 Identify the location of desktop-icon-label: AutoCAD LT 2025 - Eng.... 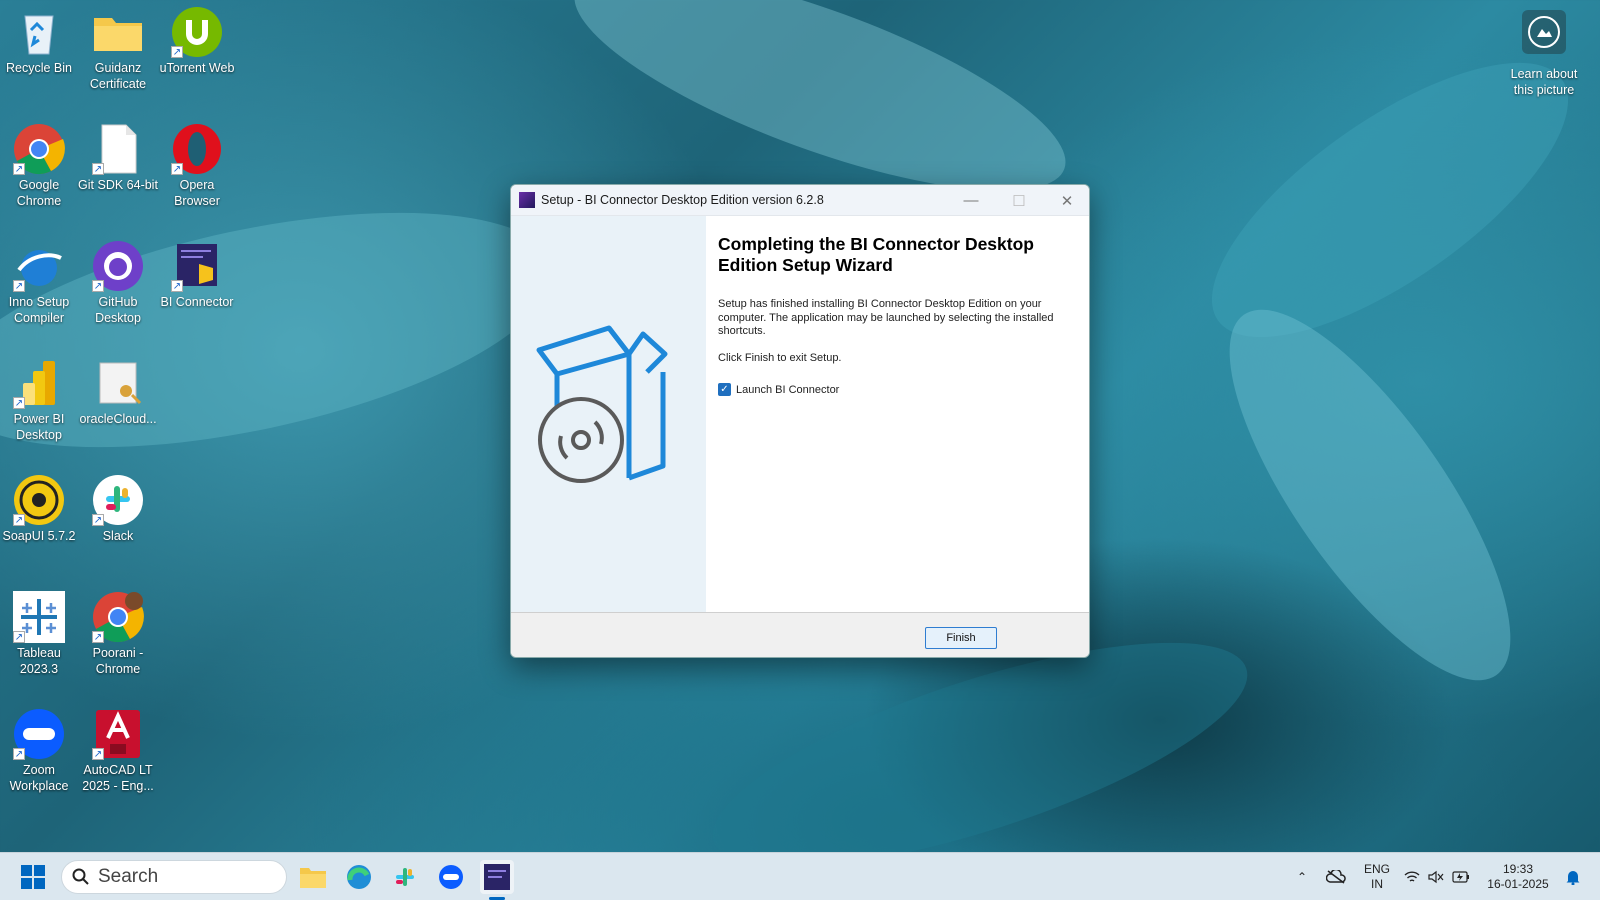
(118, 778).